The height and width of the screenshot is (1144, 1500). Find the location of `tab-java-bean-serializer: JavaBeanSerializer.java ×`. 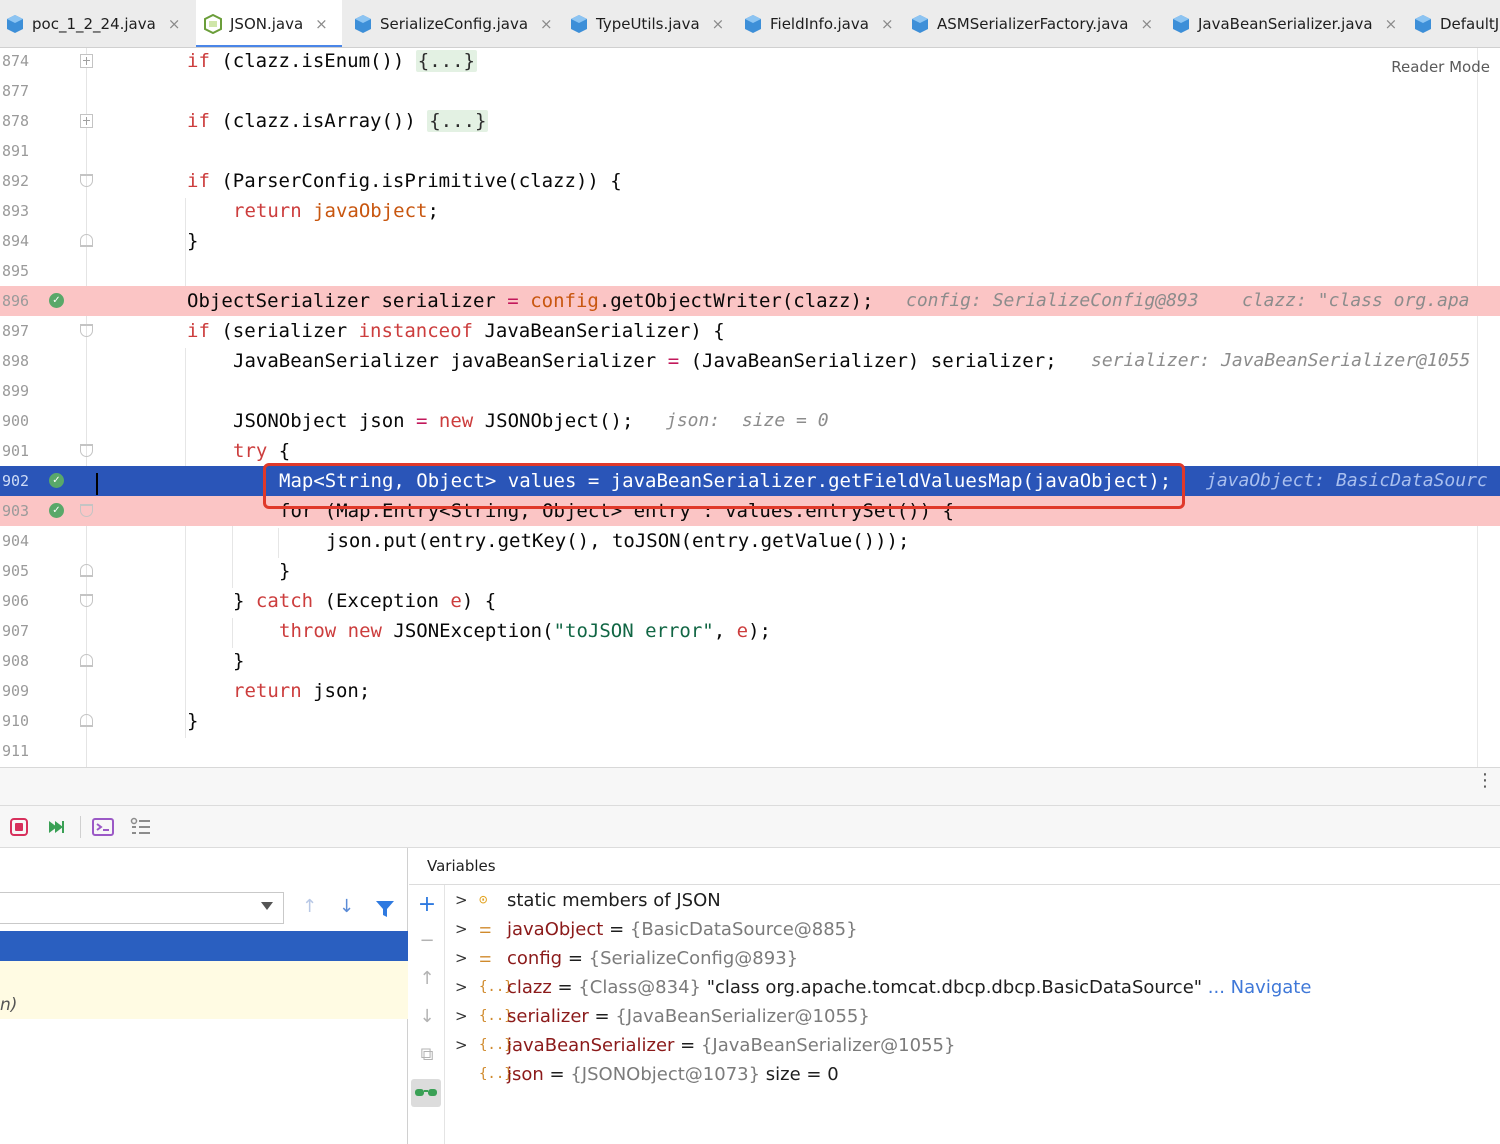

tab-java-bean-serializer: JavaBeanSerializer.java × is located at coordinates (1284, 23).